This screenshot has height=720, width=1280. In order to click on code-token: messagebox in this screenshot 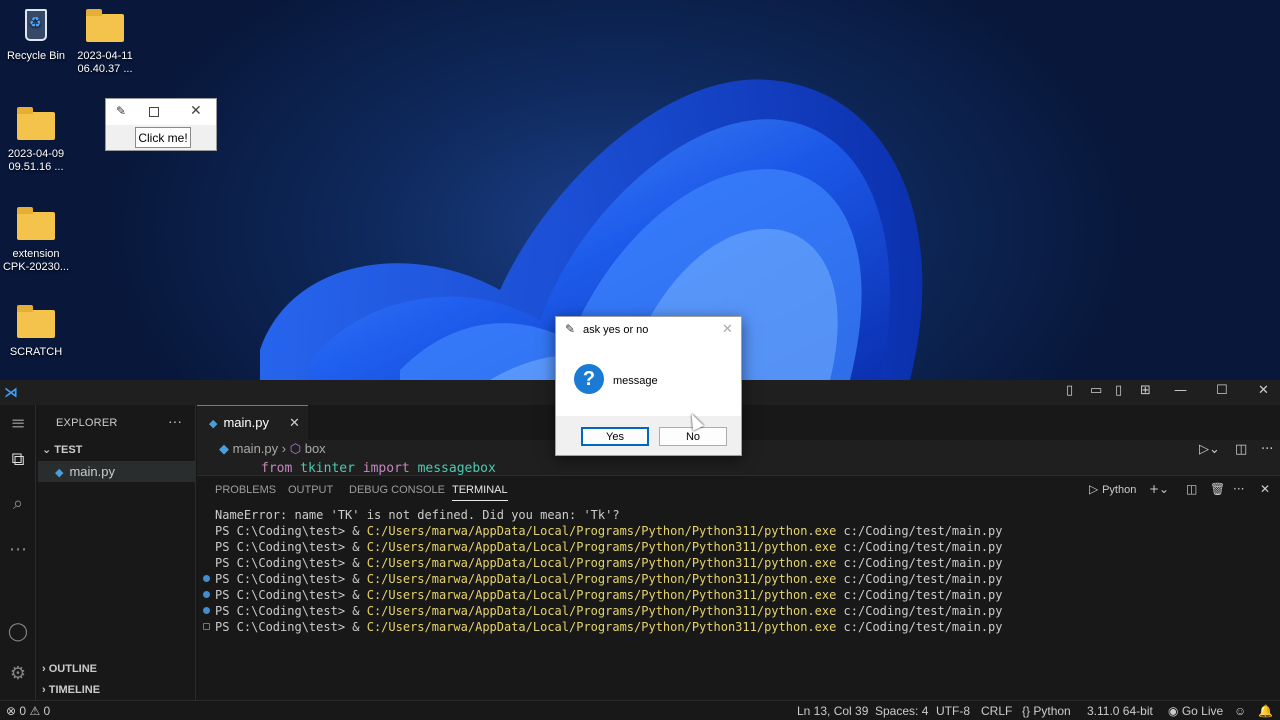, I will do `click(456, 468)`.